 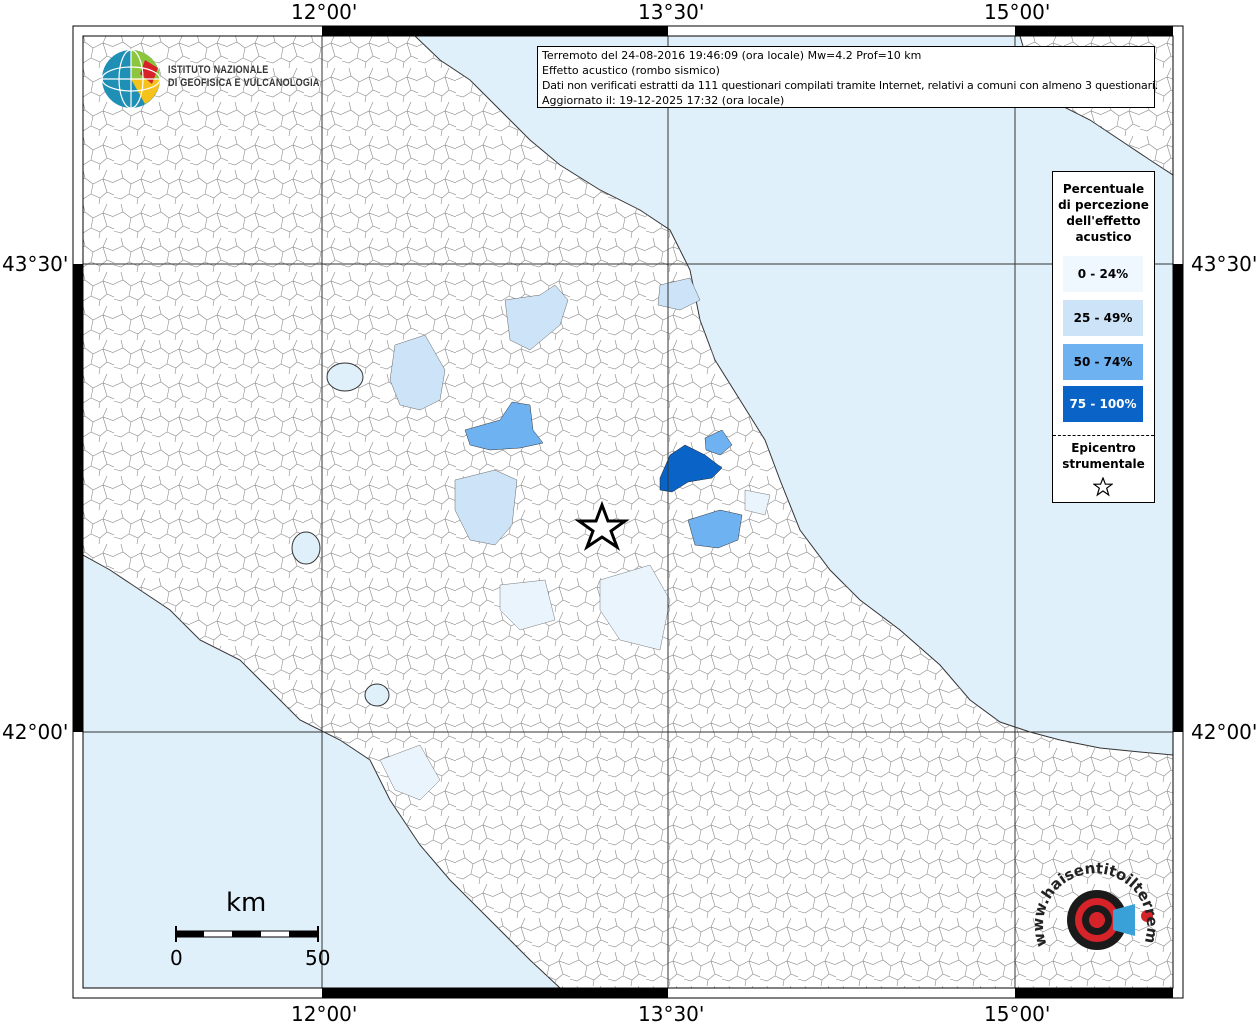 What do you see at coordinates (671, 1014) in the screenshot?
I see `lon-label-bottom: 13°30'` at bounding box center [671, 1014].